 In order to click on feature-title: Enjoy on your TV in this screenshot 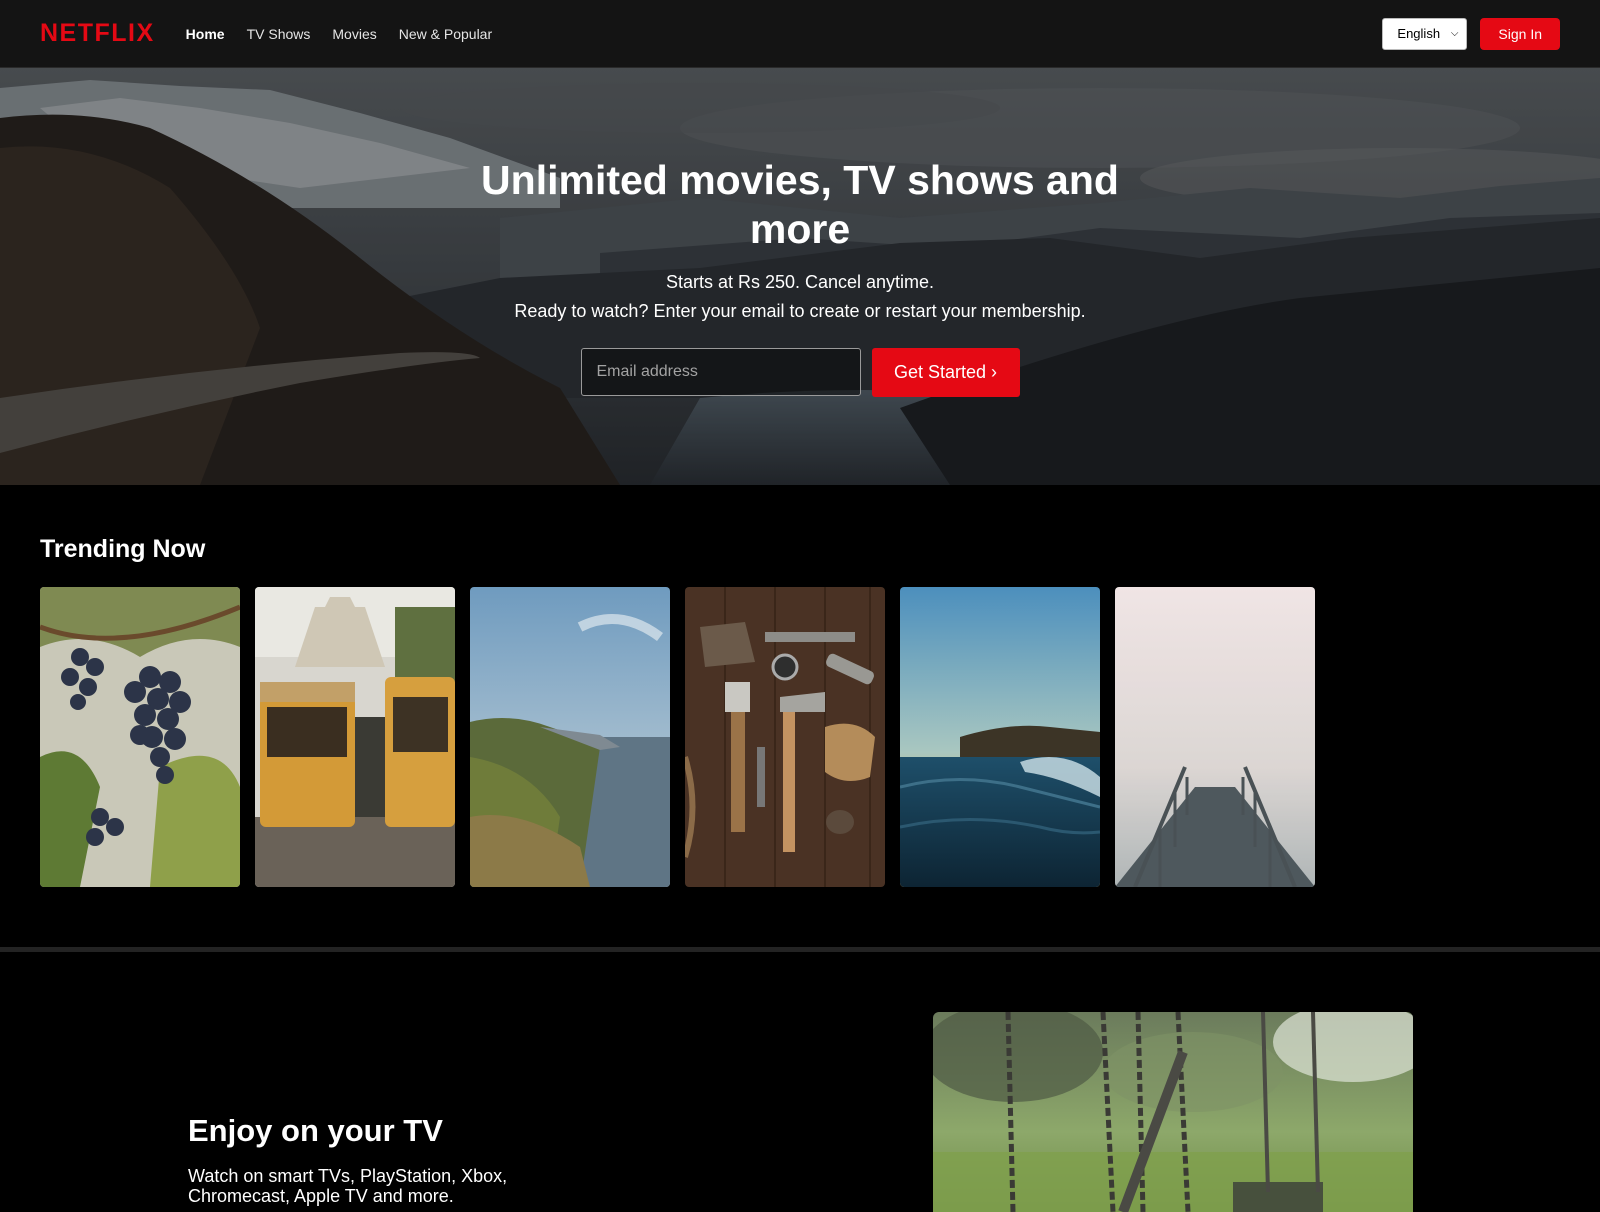, I will do `click(315, 1130)`.